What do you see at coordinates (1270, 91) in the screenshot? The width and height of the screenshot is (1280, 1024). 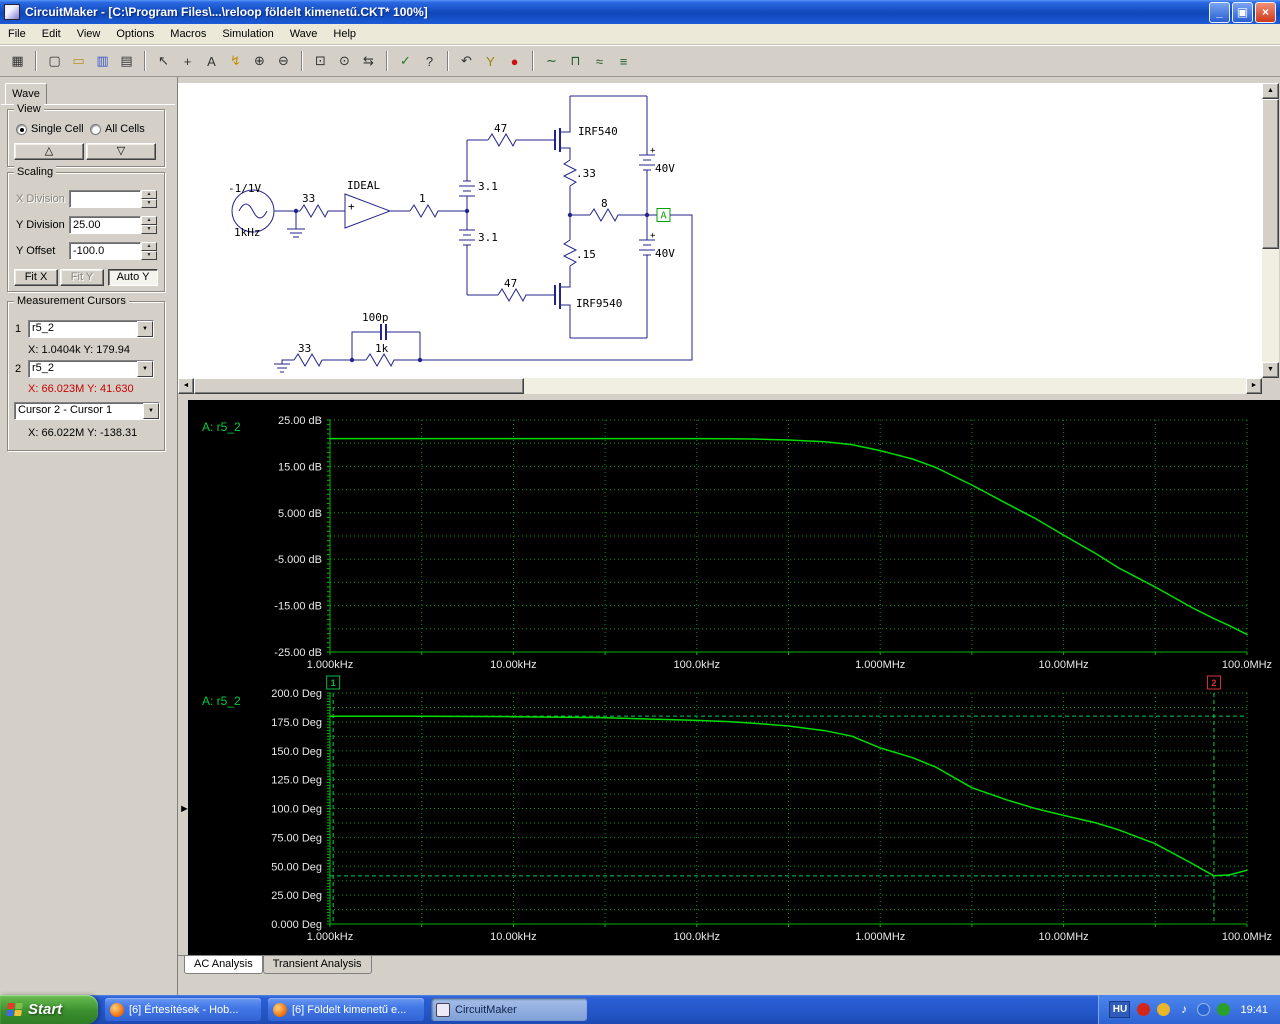 I see `scroll-up-button: ▲` at bounding box center [1270, 91].